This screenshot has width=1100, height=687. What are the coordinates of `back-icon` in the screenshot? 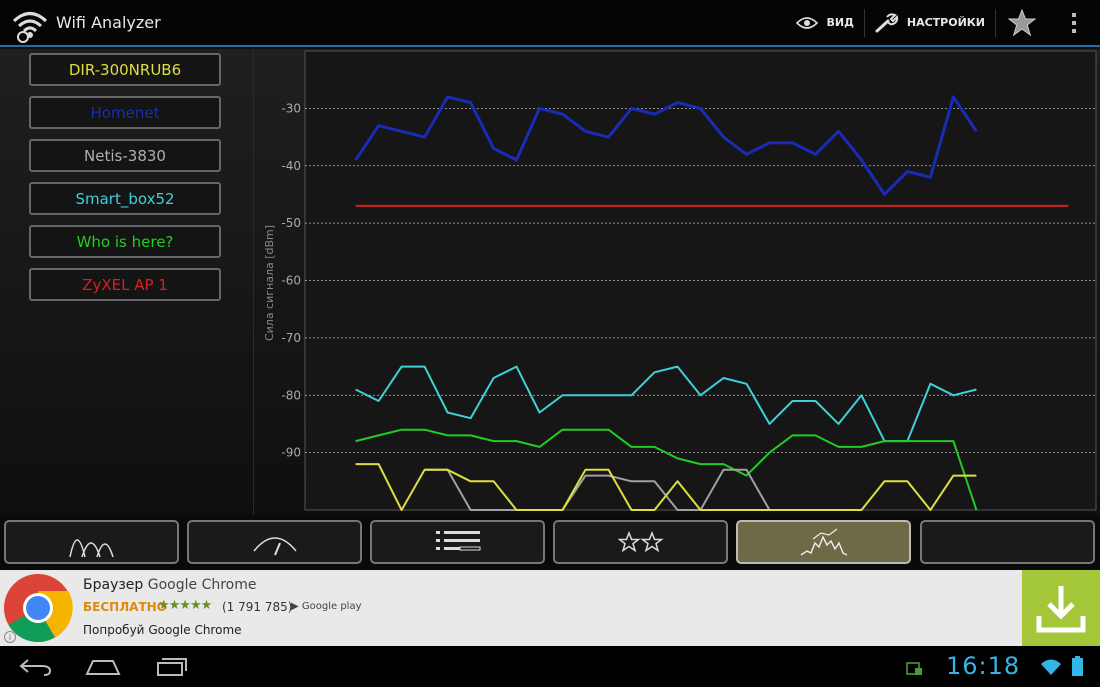 It's located at (35, 667).